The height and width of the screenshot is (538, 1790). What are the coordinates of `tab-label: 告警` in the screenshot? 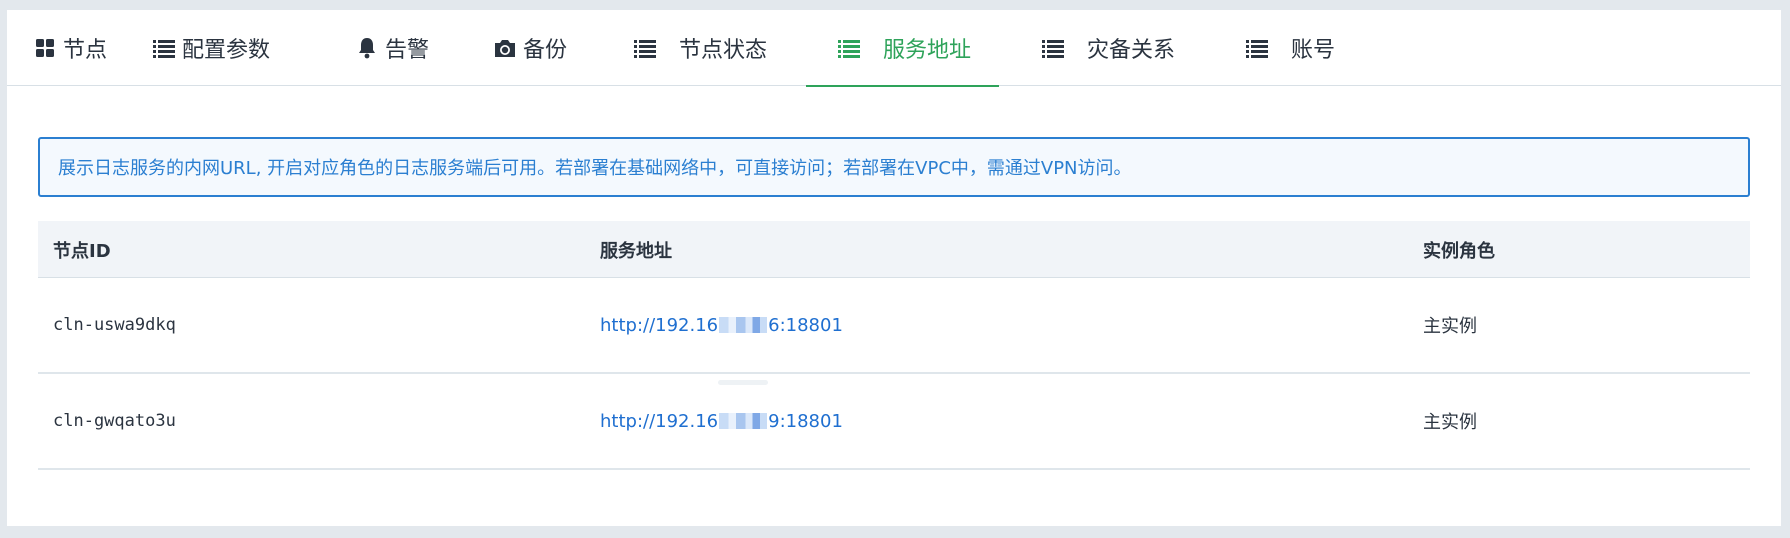 It's located at (407, 50).